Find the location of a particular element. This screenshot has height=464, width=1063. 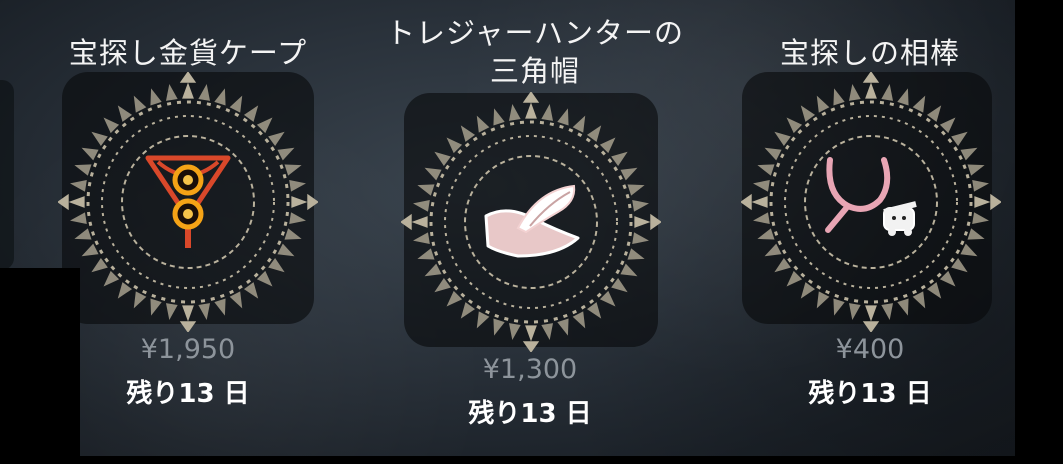

item-price: ¥400 is located at coordinates (870, 349).